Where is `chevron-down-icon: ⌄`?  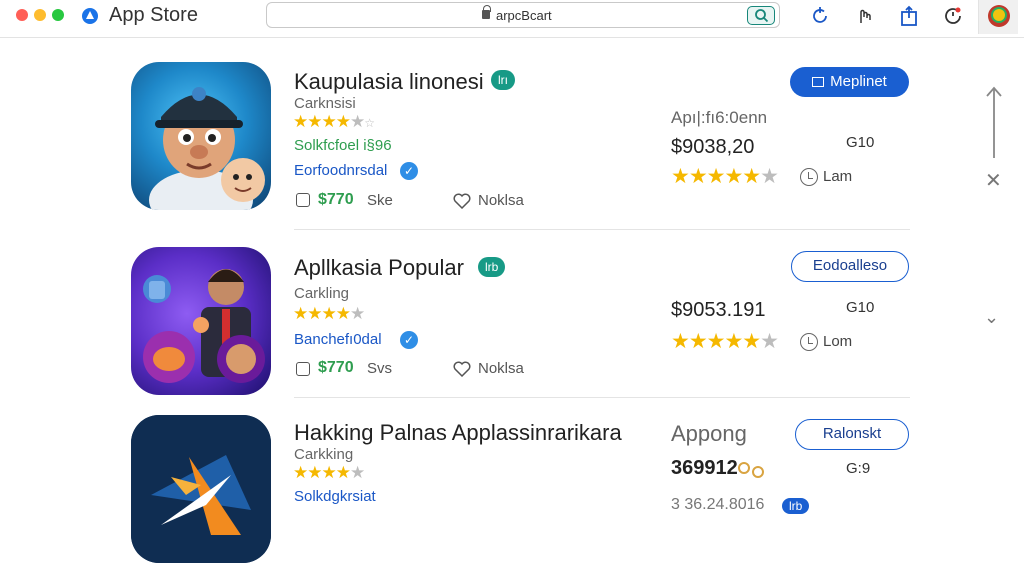
chevron-down-icon: ⌄ is located at coordinates (991, 317).